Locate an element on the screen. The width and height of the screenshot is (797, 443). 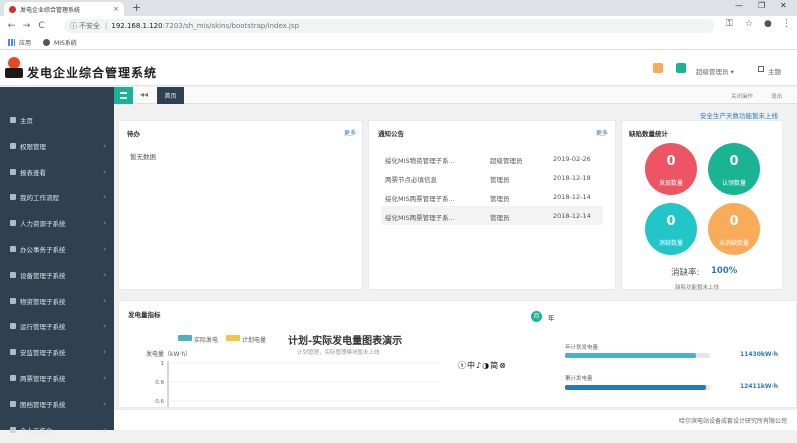
power-title: 发电量指标 is located at coordinates (144, 315).